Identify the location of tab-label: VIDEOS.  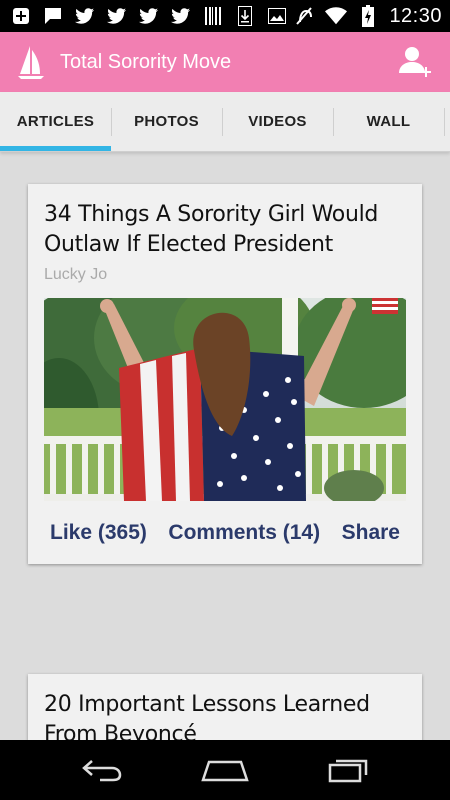
(277, 121).